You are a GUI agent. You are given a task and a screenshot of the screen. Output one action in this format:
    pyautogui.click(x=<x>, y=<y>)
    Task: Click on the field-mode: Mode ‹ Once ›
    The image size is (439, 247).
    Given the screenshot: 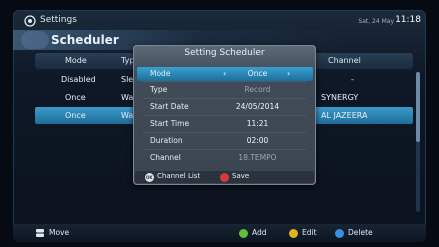 What is the action you would take?
    pyautogui.click(x=225, y=74)
    